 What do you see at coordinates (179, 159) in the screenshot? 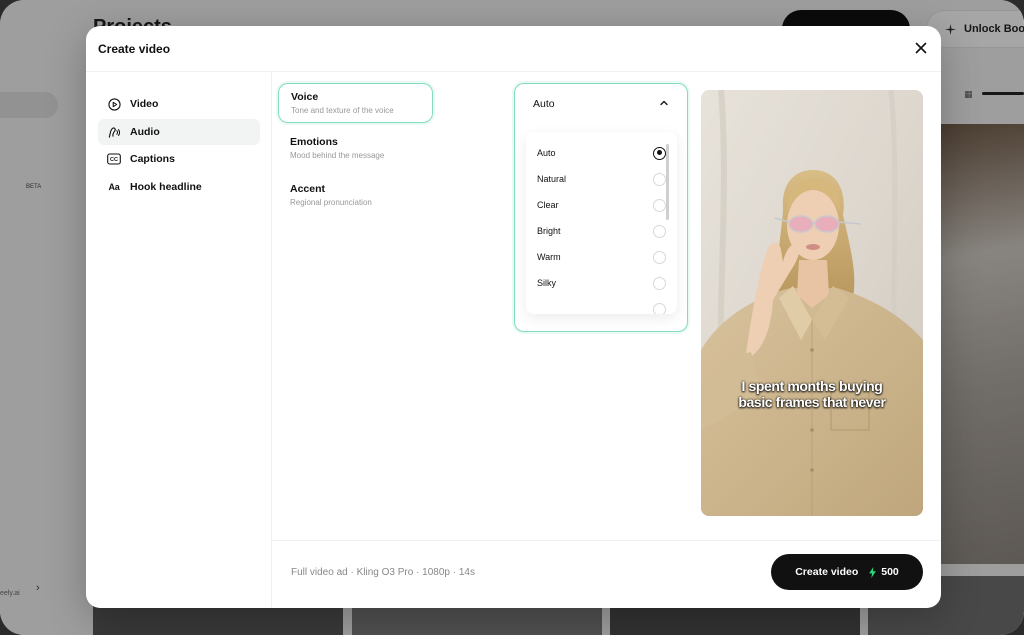
I see `nav-item-captions: CC Captions` at bounding box center [179, 159].